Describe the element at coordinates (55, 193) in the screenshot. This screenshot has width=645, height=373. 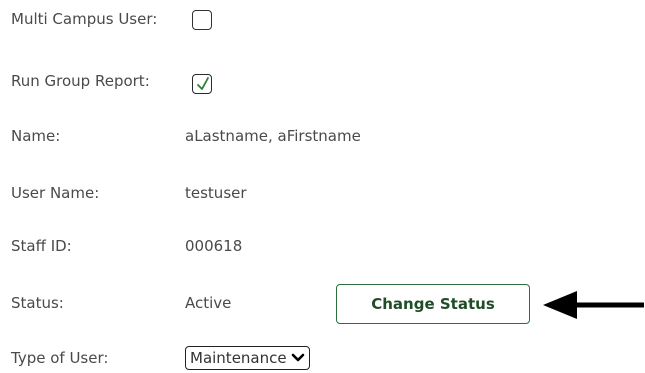
I see `user-name-label: User Name:` at that location.